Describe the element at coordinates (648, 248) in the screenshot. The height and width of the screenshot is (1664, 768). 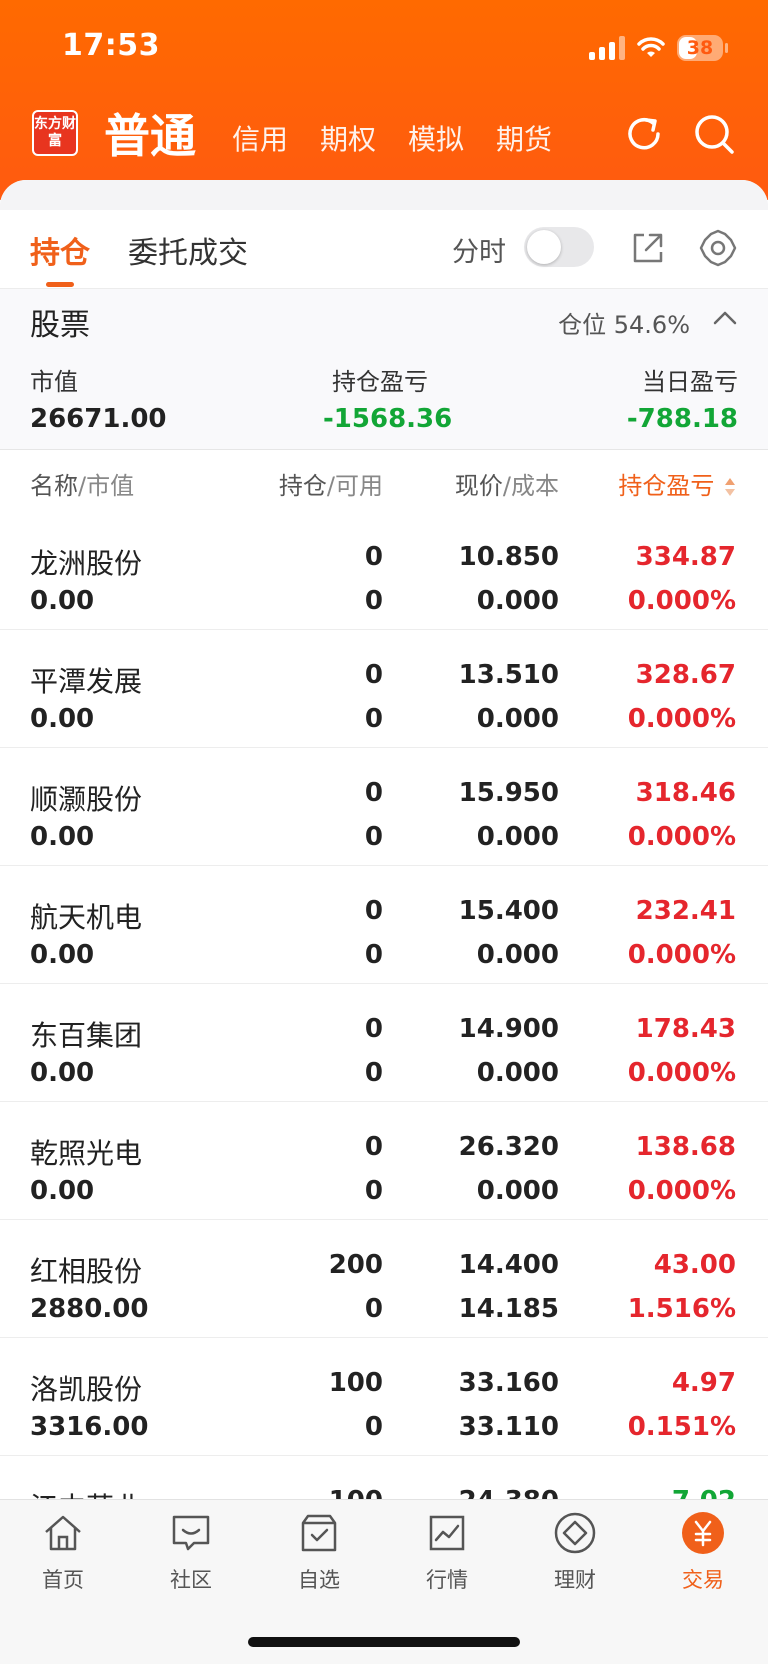
I see `share-icon` at that location.